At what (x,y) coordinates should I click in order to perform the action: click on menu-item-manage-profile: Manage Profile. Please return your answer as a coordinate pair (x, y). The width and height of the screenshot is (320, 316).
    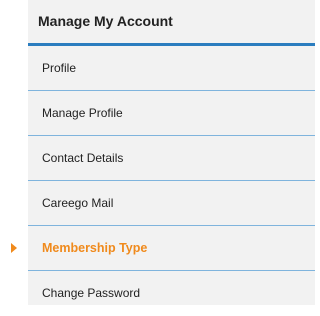
    Looking at the image, I should click on (171, 113).